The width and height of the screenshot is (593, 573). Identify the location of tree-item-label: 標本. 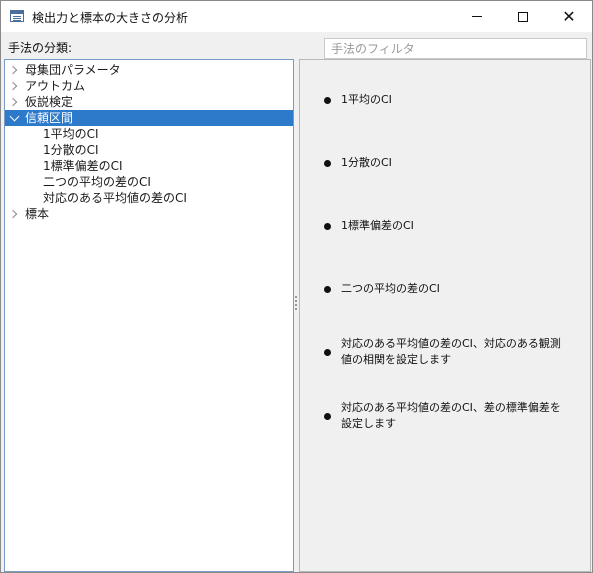
(37, 214).